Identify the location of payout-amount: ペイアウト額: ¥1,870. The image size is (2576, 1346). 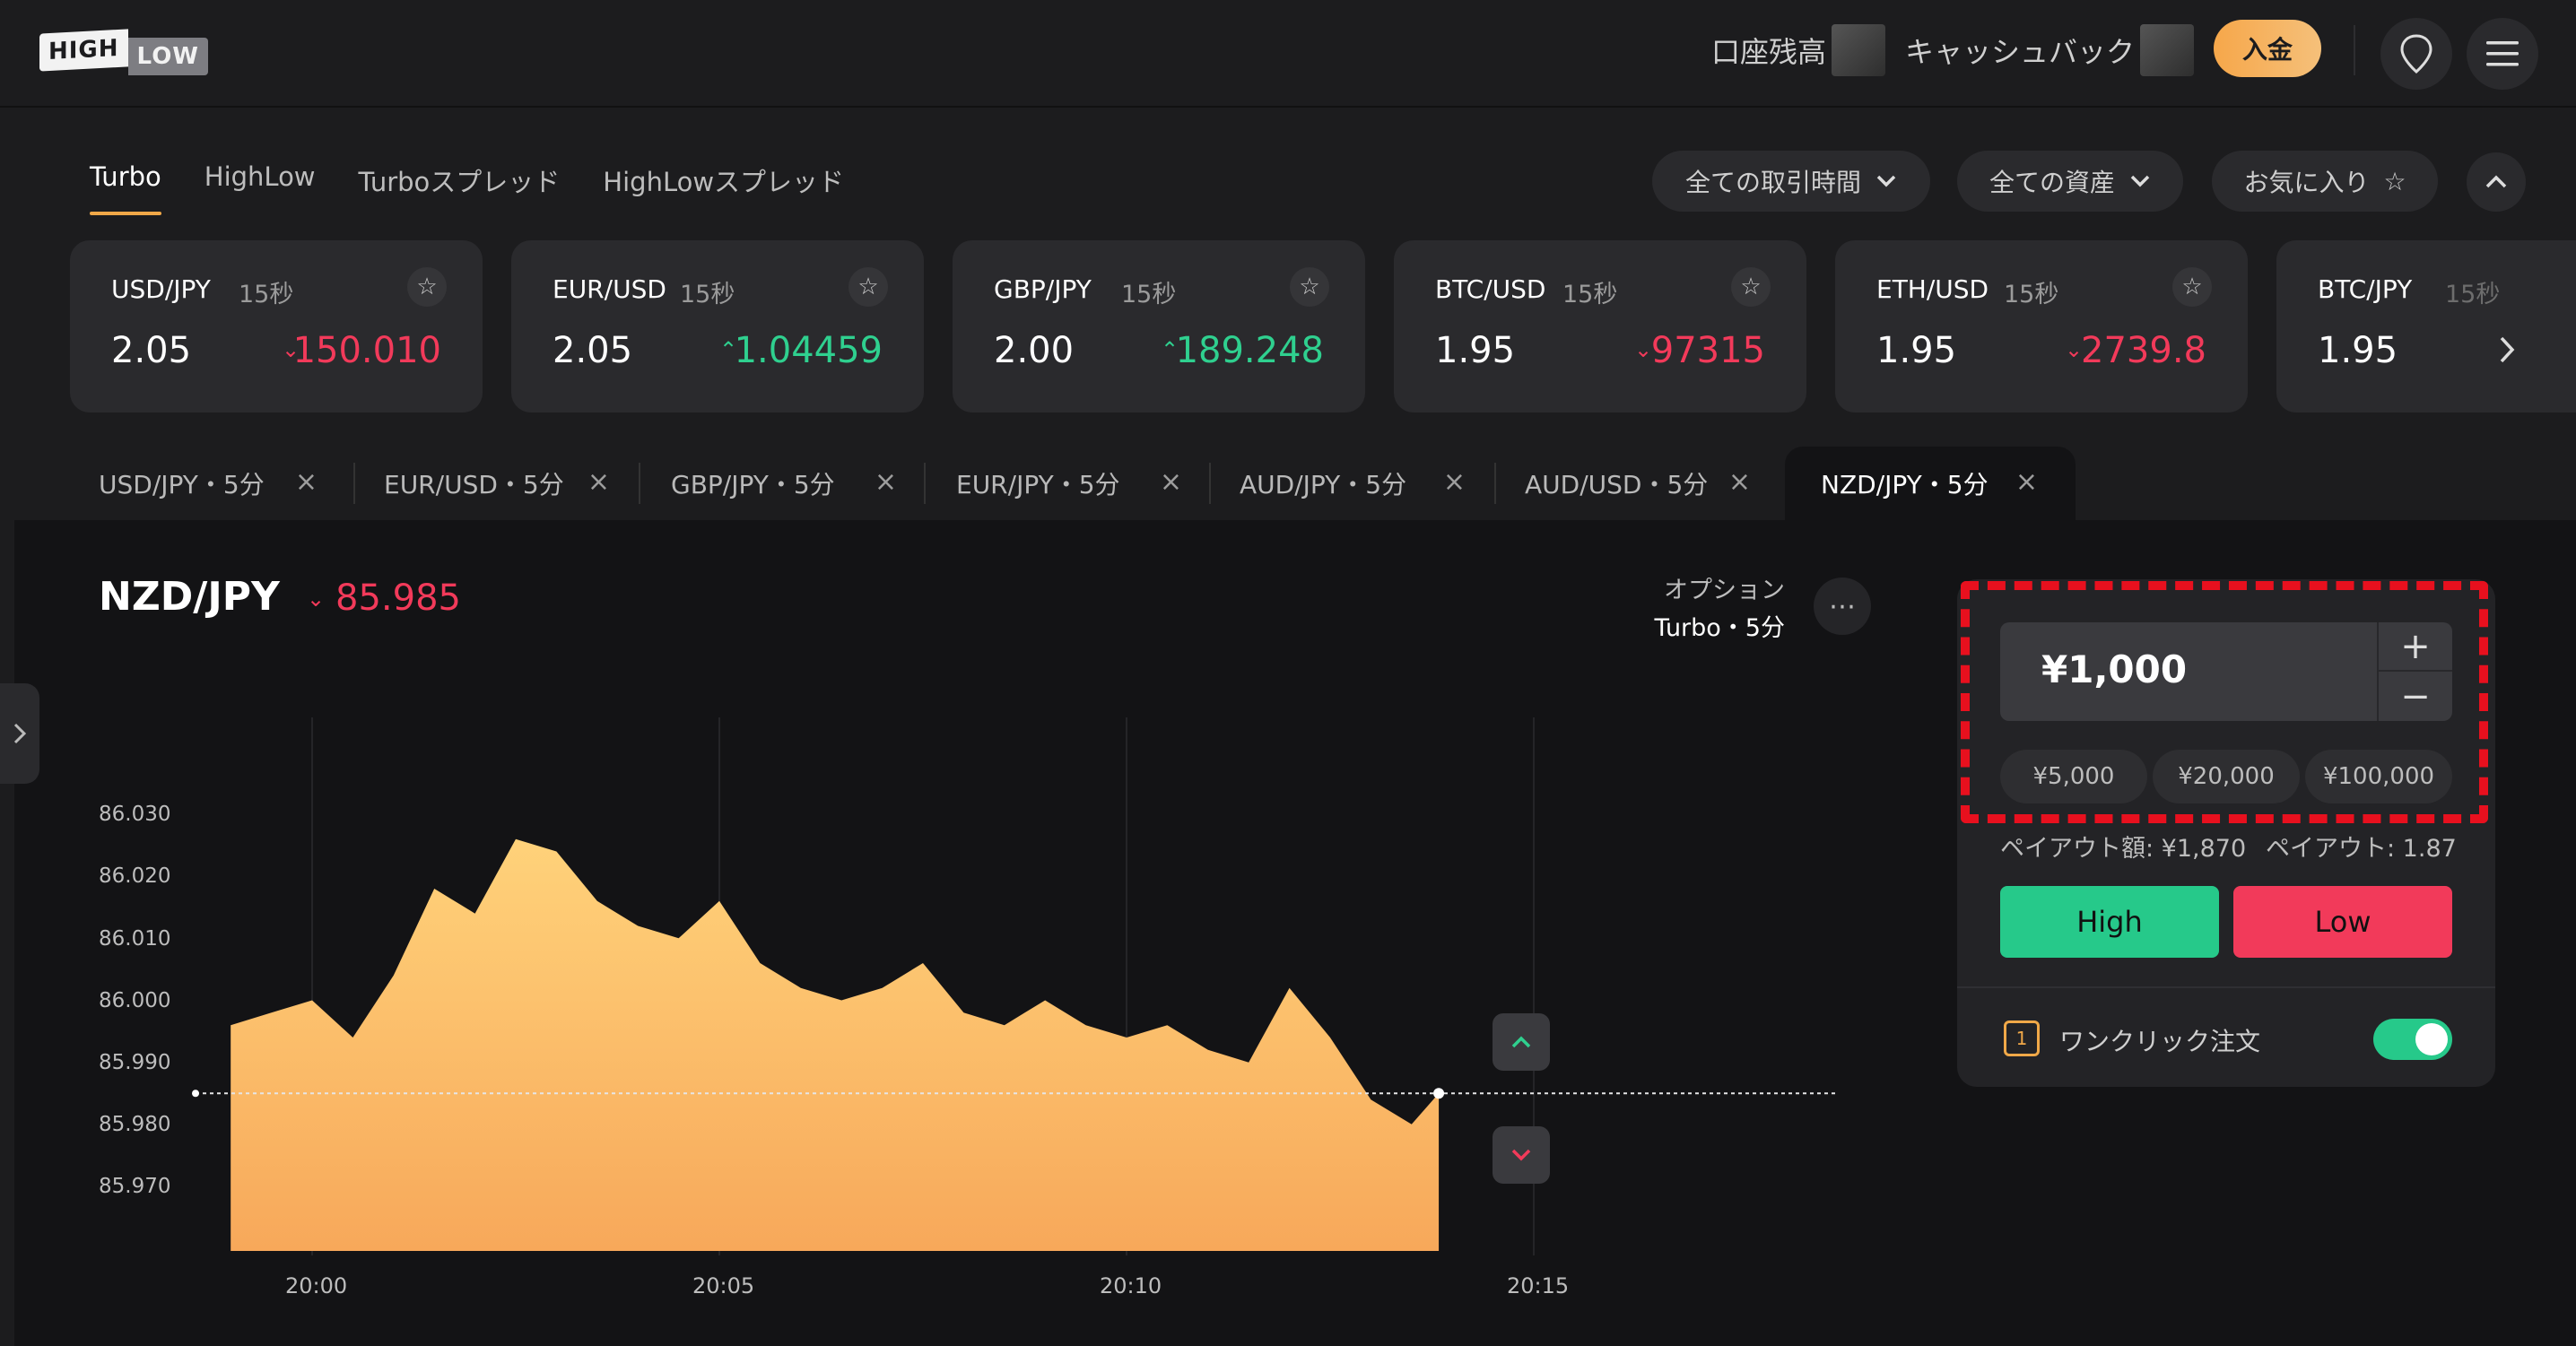
(2123, 849).